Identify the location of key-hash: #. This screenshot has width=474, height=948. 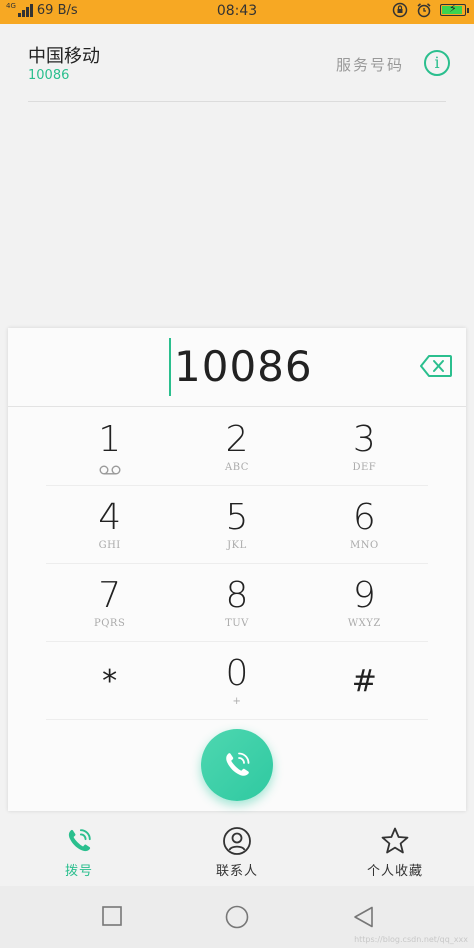
(364, 680).